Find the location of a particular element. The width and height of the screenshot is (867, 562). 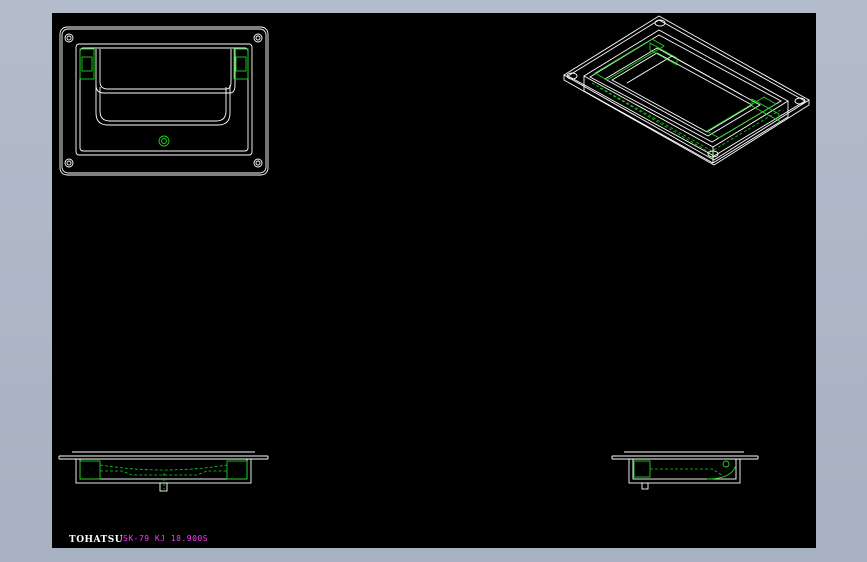

spring-boss is located at coordinates (163, 487).